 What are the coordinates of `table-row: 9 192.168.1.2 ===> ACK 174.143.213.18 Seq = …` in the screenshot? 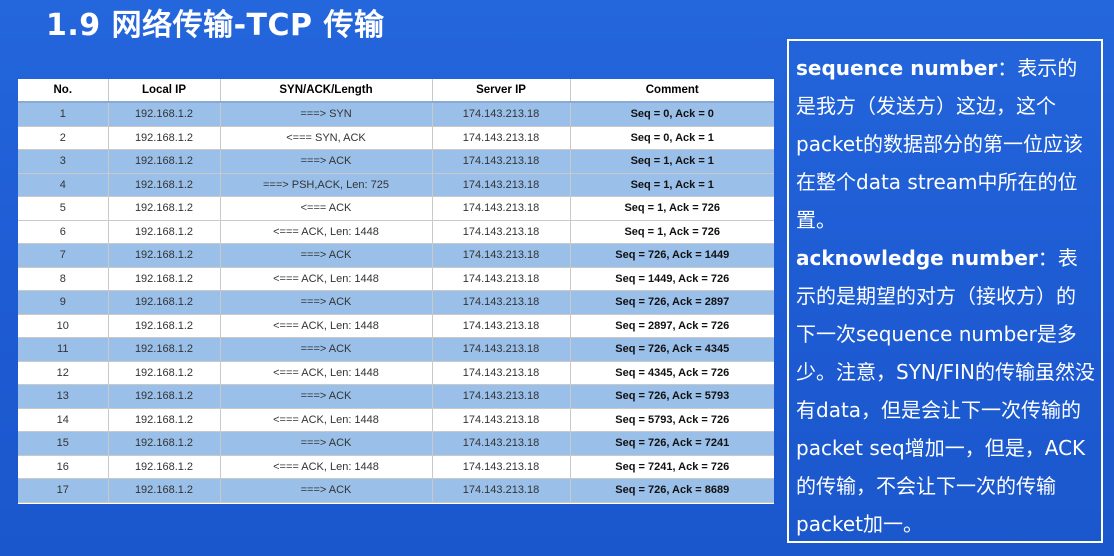 It's located at (396, 302).